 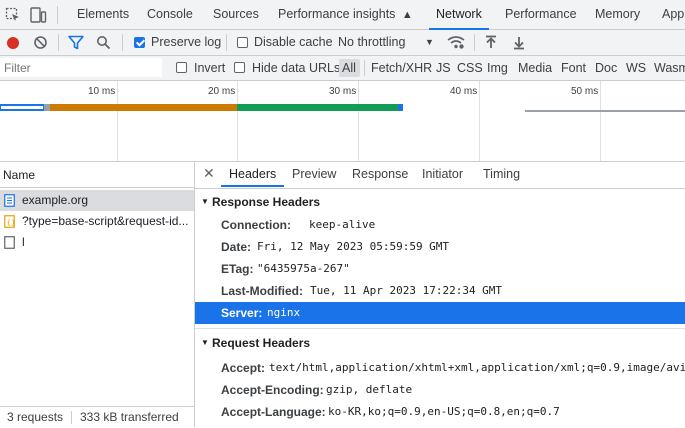 I want to click on request-headers-section: ▼ Request Headers, so click(x=440, y=343).